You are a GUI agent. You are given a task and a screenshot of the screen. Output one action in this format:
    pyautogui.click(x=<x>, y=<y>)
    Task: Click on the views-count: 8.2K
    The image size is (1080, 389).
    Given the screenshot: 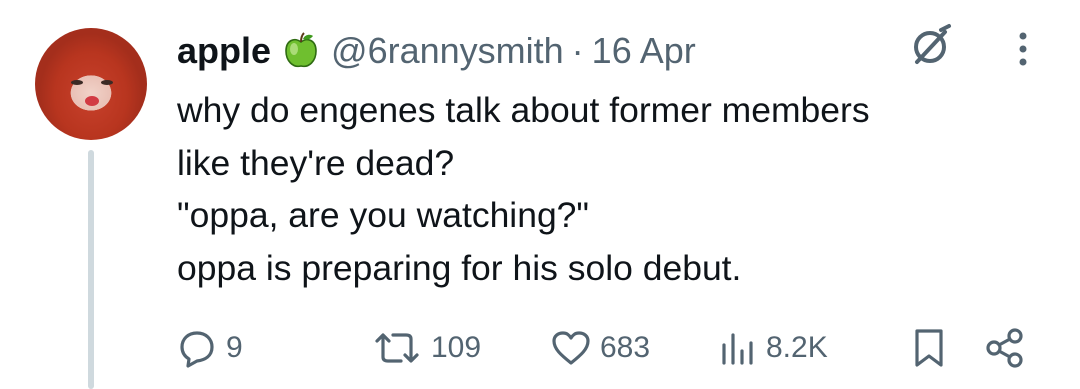 What is the action you would take?
    pyautogui.click(x=797, y=347)
    